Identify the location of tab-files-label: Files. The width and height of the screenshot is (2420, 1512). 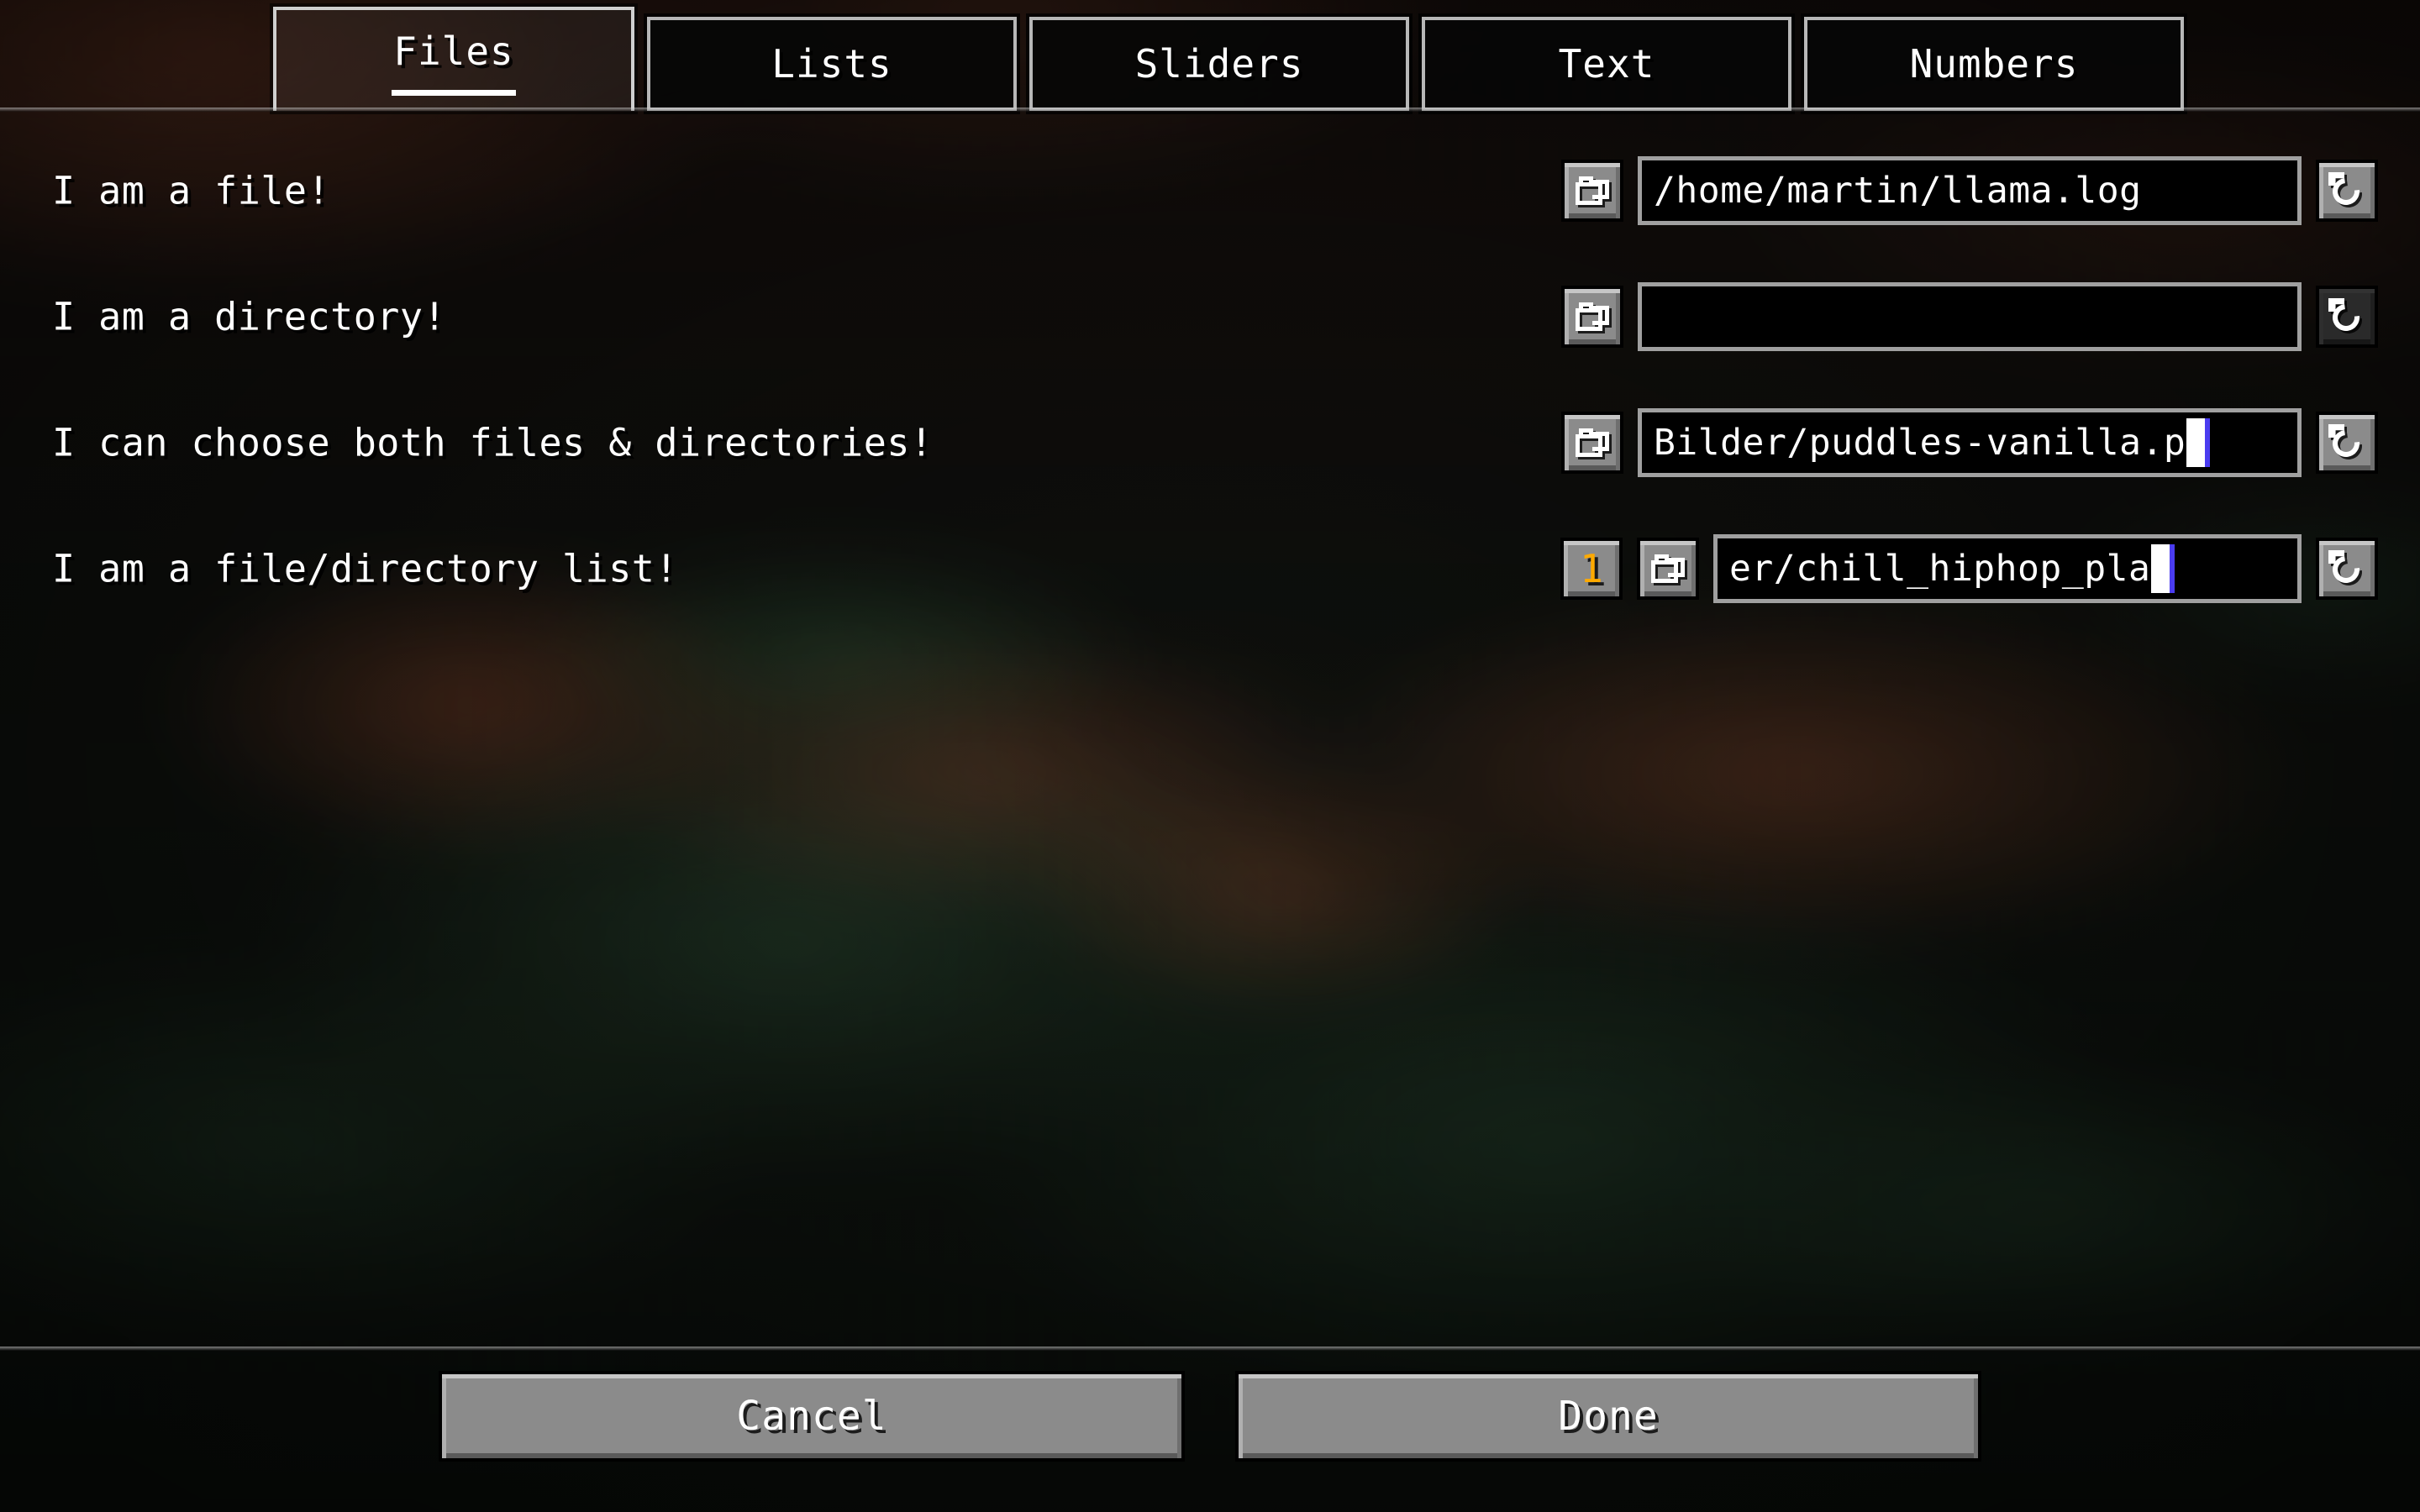
(453, 51).